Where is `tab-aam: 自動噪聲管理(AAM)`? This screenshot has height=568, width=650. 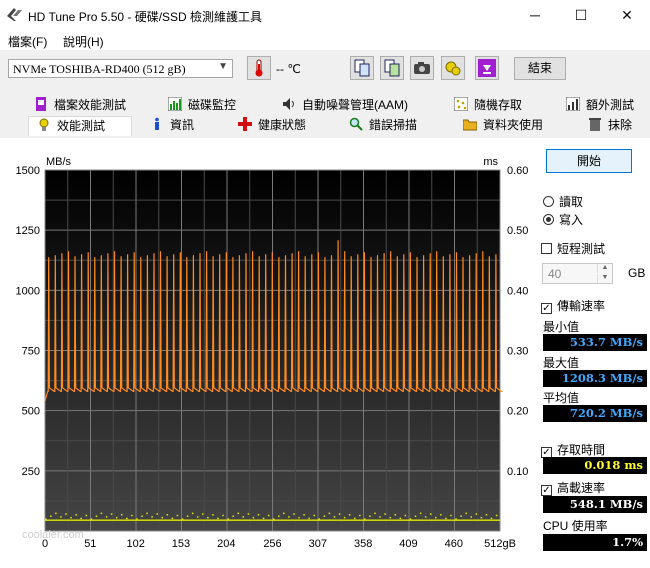 tab-aam: 自動噪聲管理(AAM) is located at coordinates (345, 106).